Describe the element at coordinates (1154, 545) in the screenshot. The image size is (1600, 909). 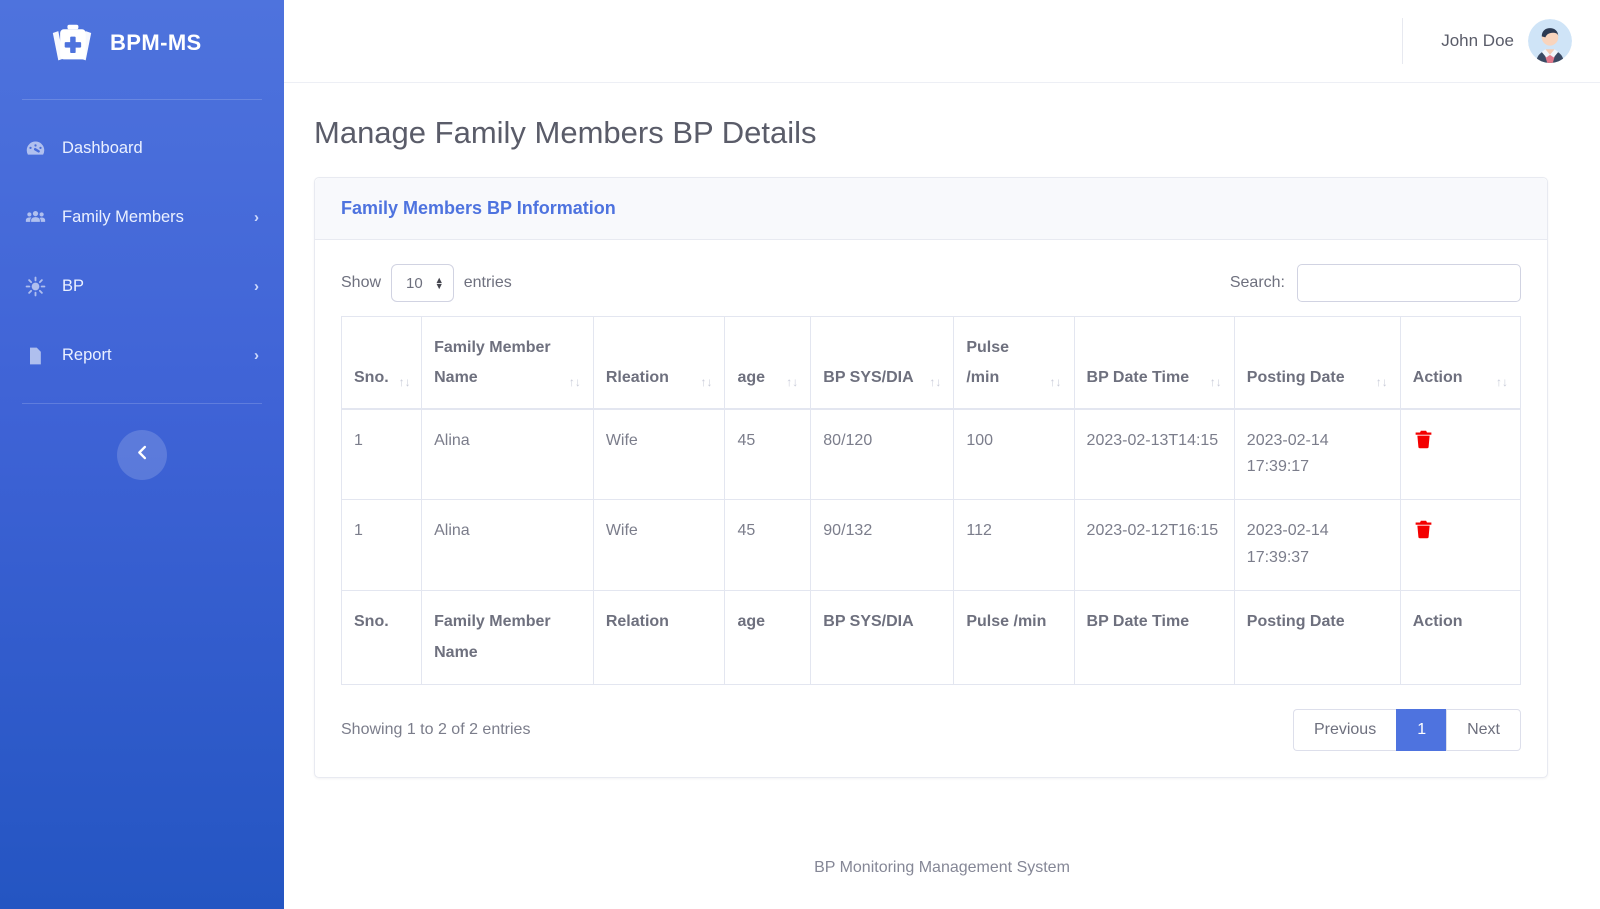
I see `cell-bp-date-time: 2023-02-12T16:15` at that location.